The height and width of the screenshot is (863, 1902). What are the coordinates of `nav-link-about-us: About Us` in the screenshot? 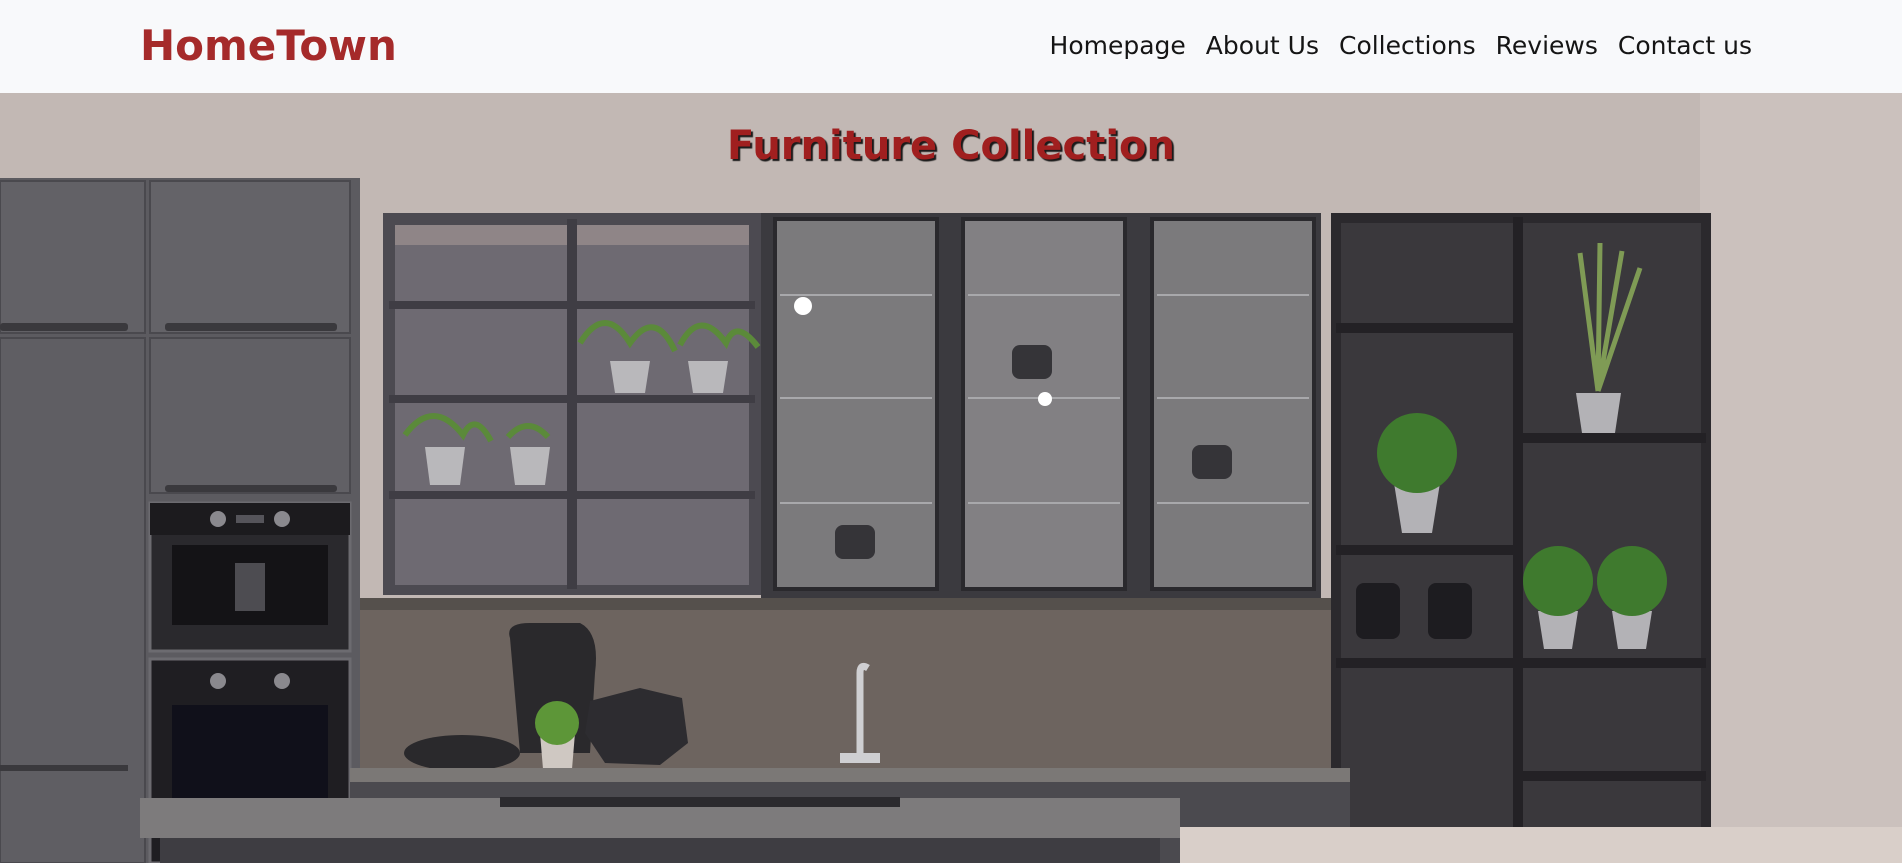 It's located at (1262, 46).